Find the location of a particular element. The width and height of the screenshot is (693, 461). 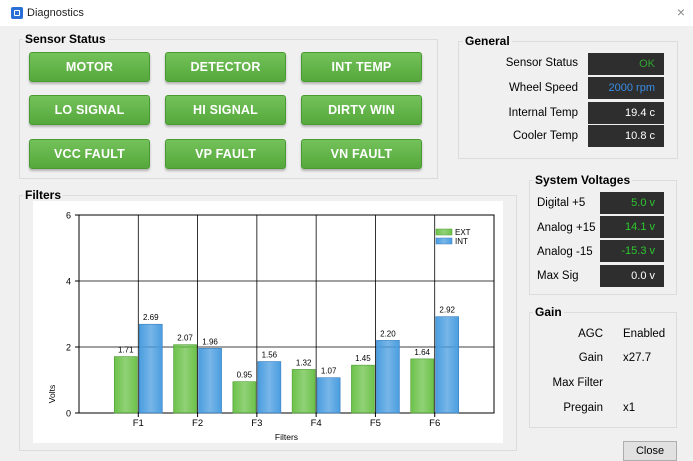

x-tick-label: F5 is located at coordinates (375, 423).